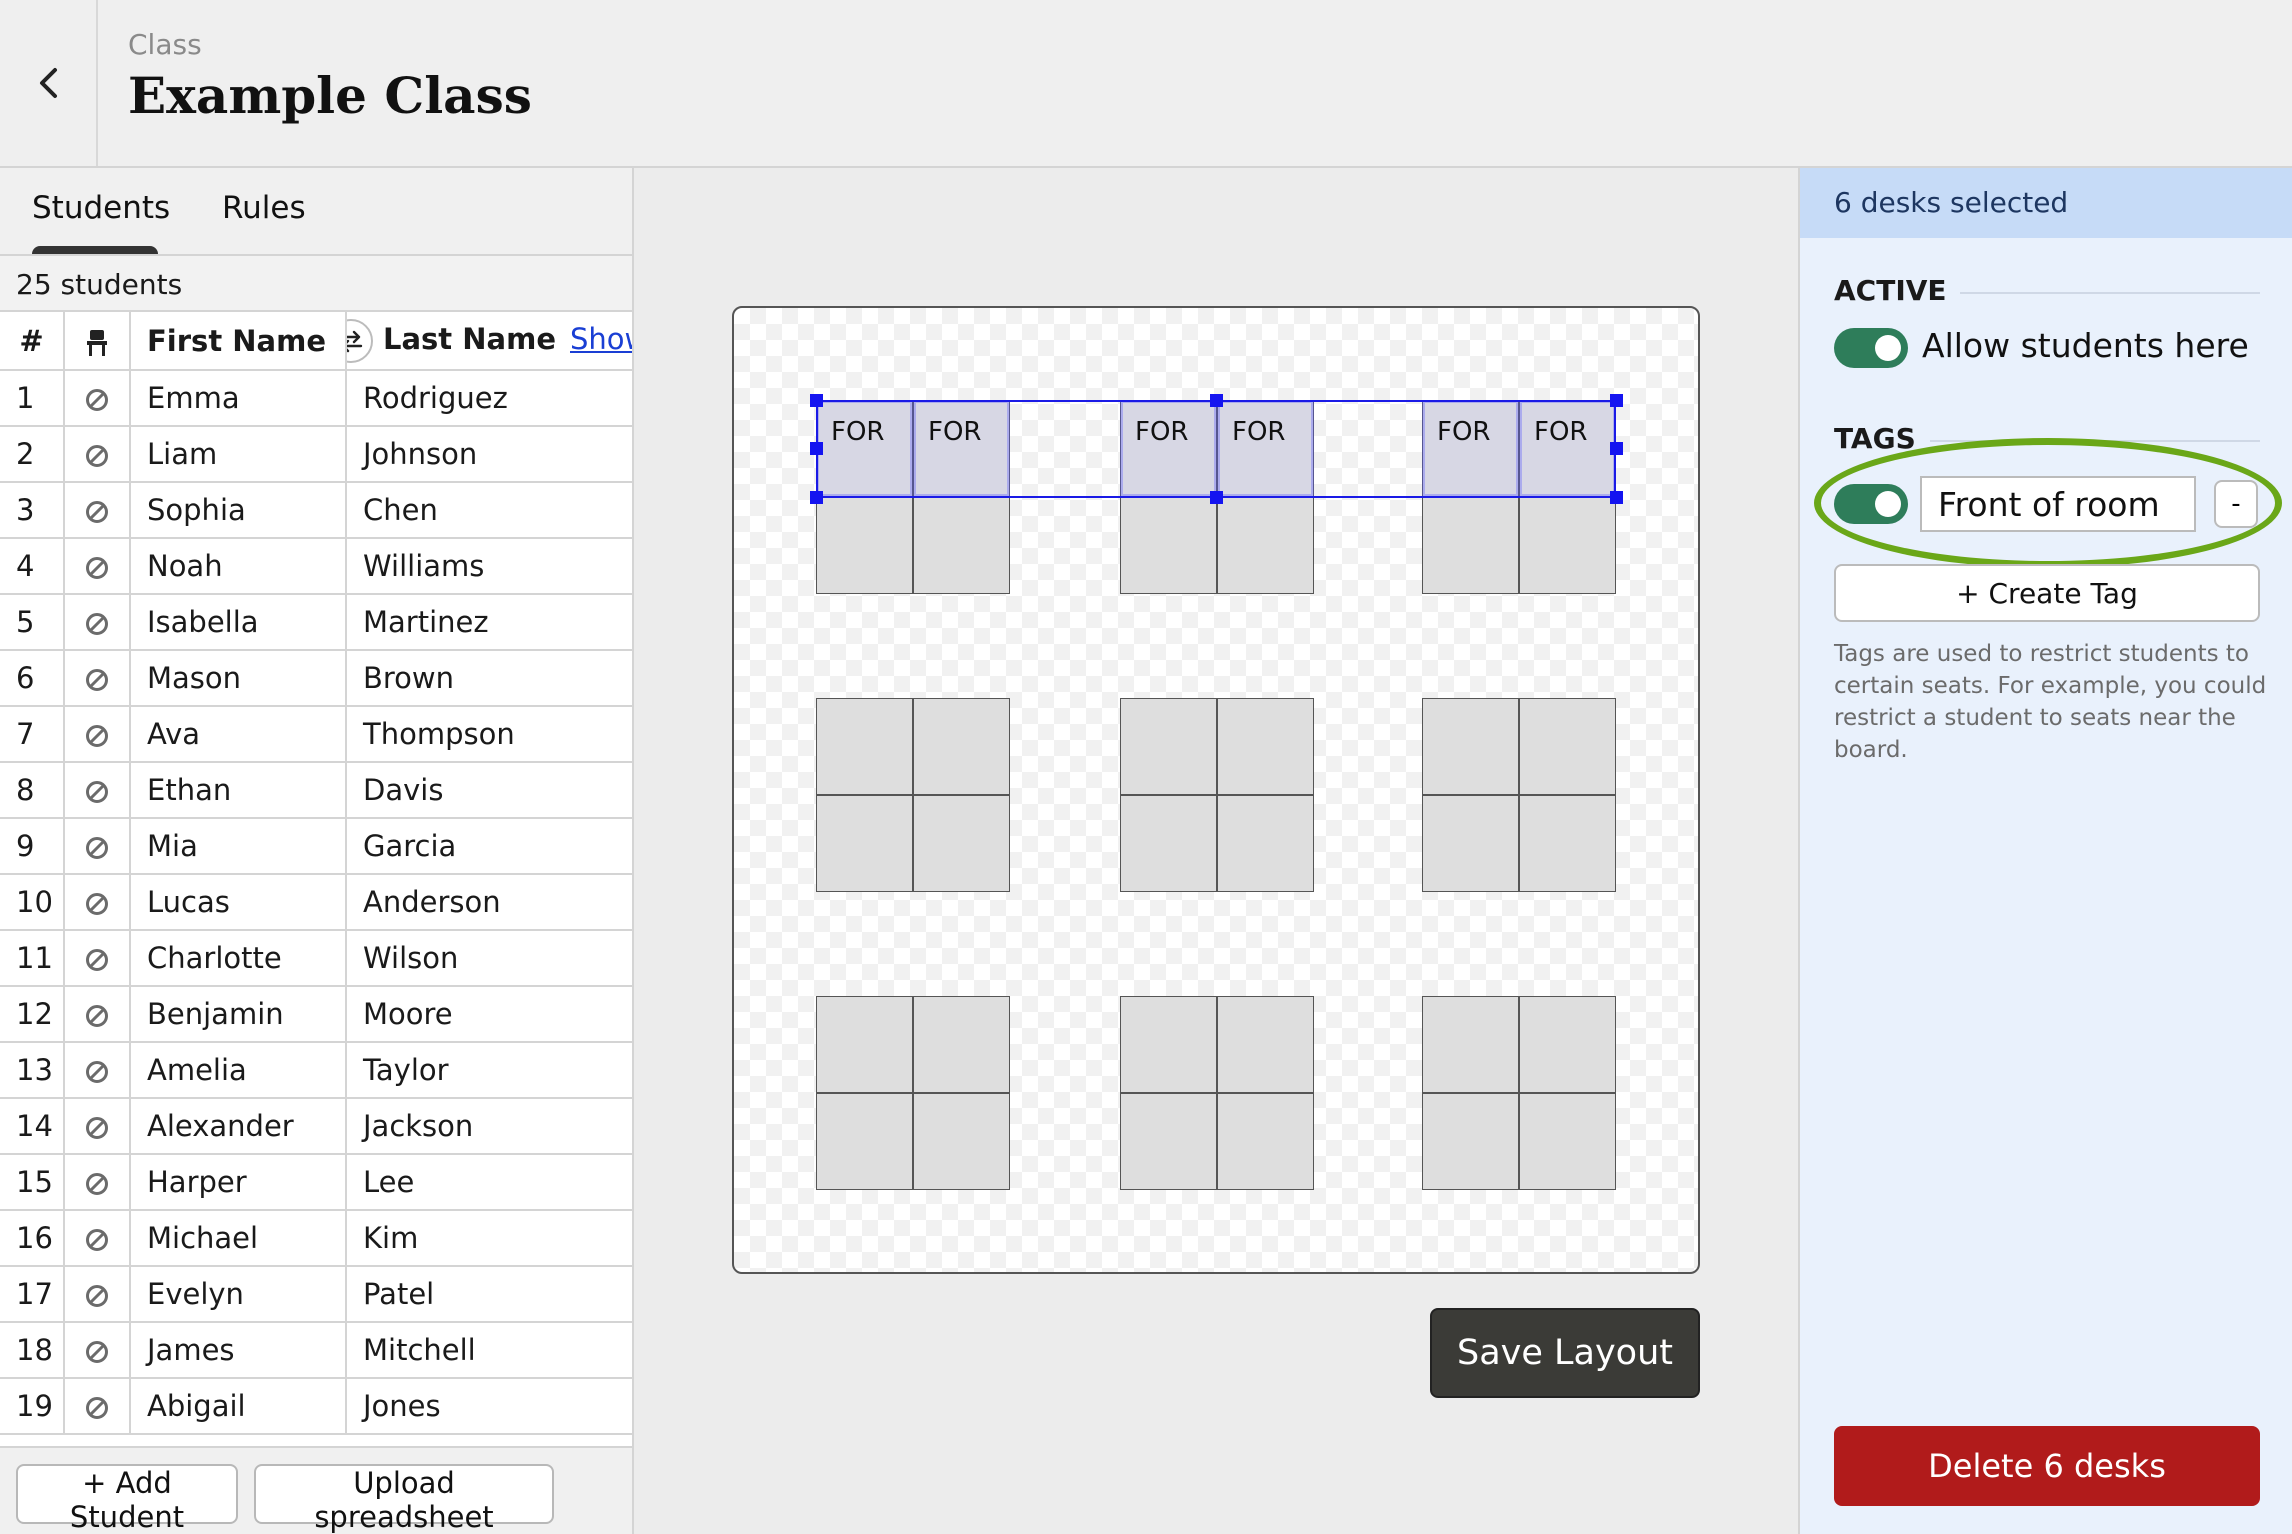 The image size is (2292, 1534). I want to click on first-name-cell: James, so click(238, 1350).